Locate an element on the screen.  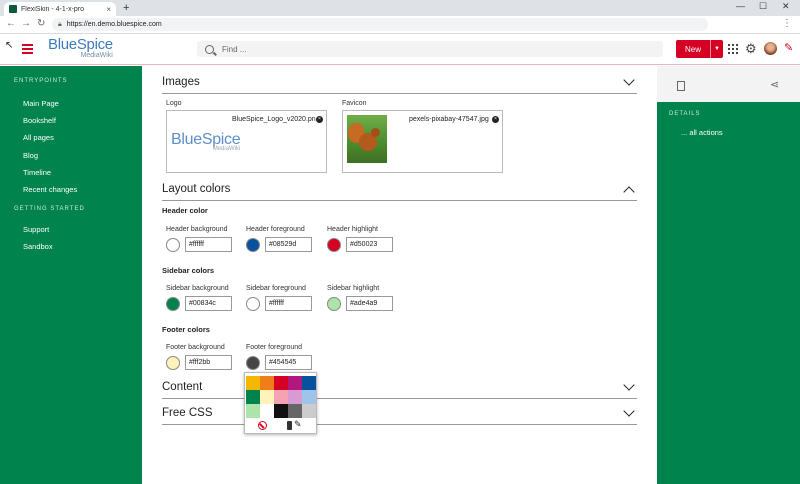
free-css-section-header: Free CSS is located at coordinates (399, 415).